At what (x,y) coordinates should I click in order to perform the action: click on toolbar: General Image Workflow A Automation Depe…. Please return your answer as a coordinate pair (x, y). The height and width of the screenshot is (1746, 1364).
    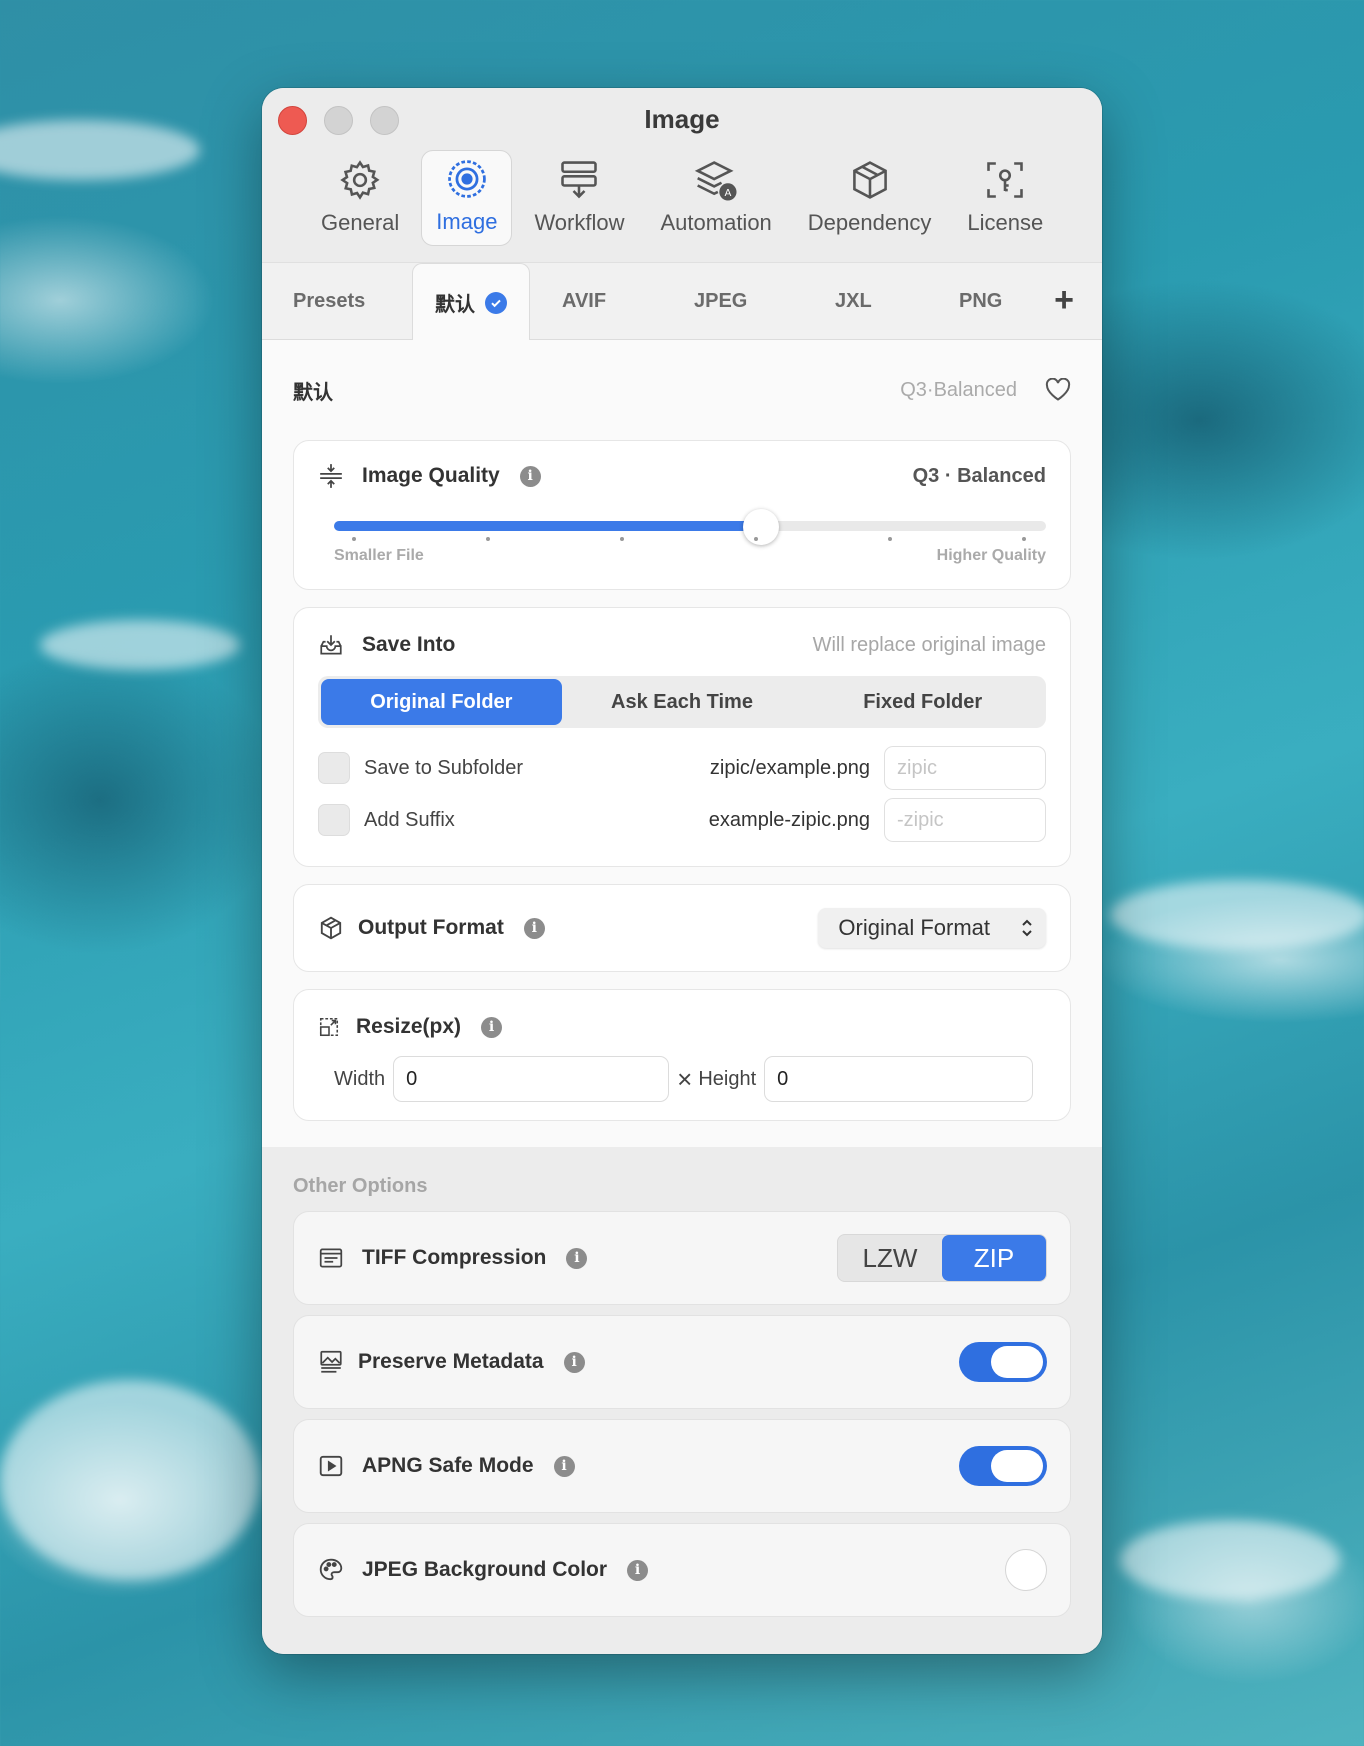
    Looking at the image, I should click on (682, 198).